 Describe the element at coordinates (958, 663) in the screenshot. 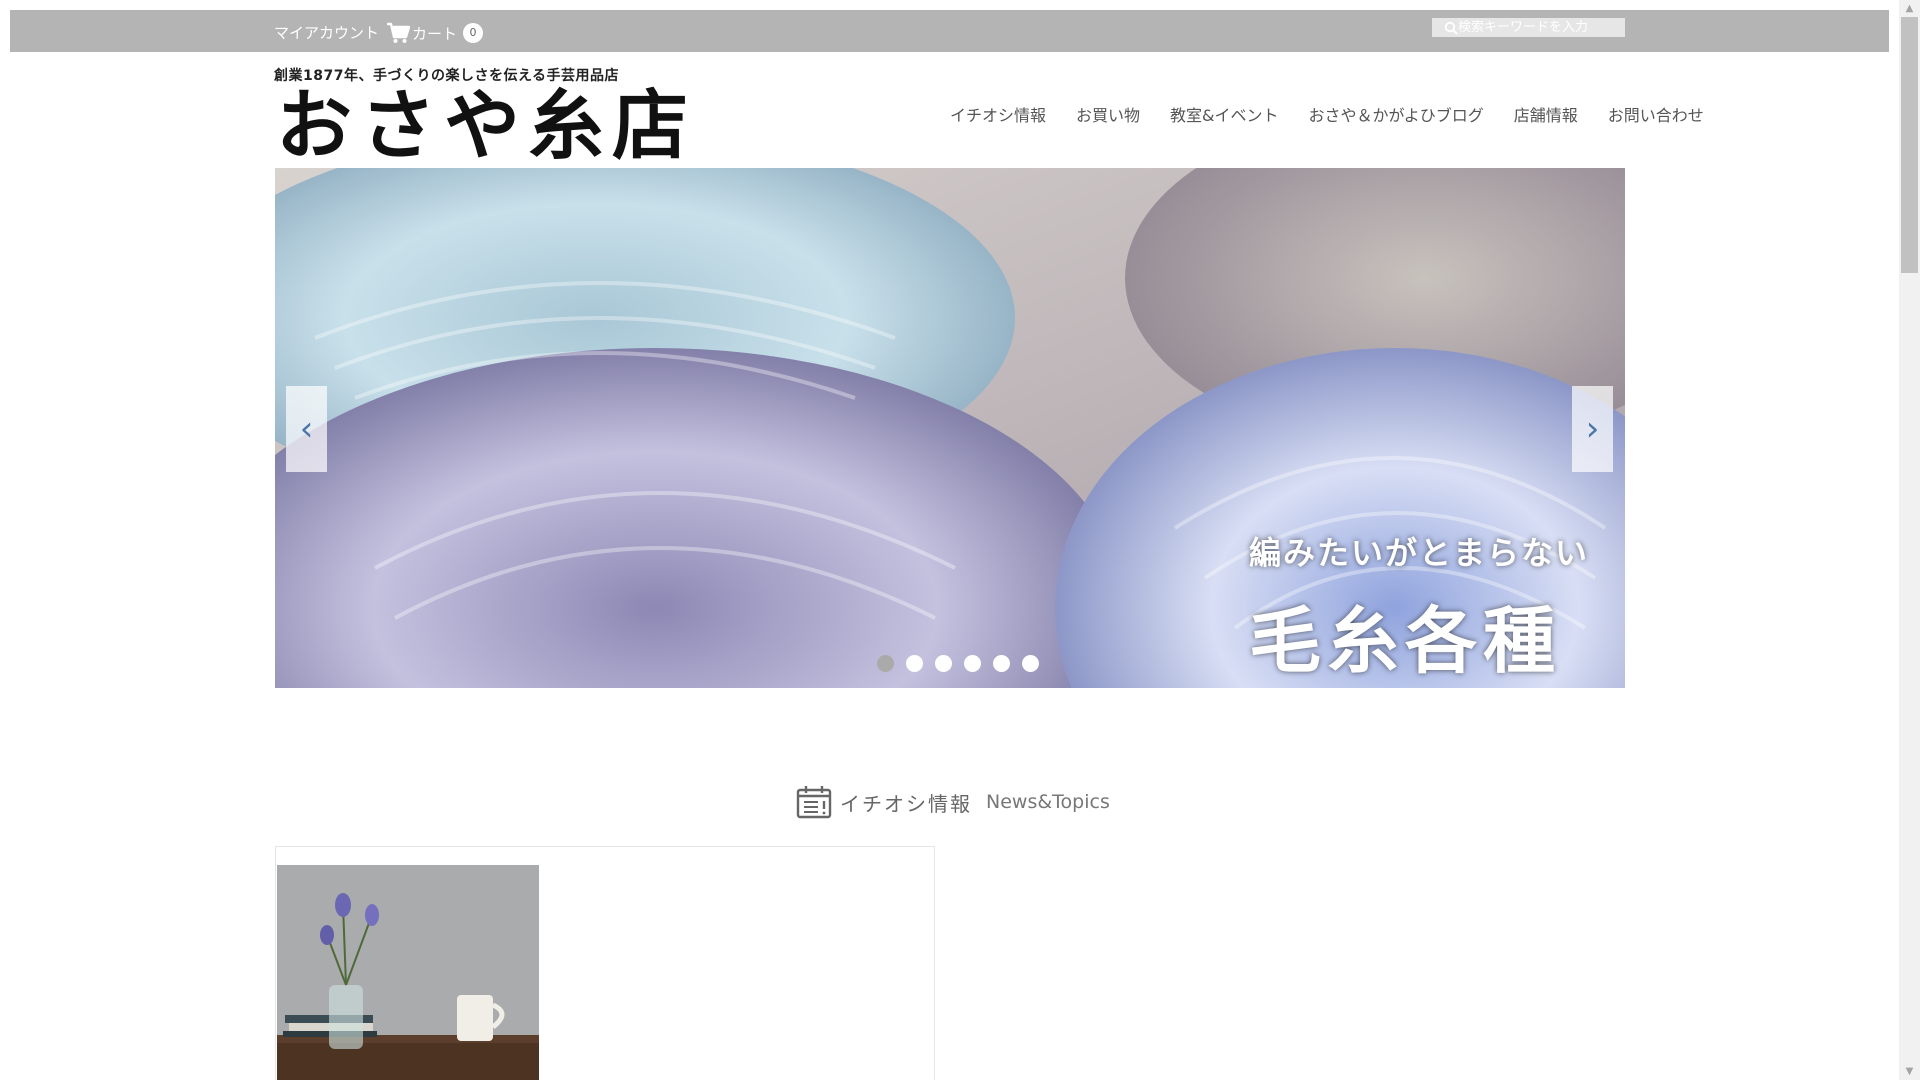

I see `slider-pagination` at that location.